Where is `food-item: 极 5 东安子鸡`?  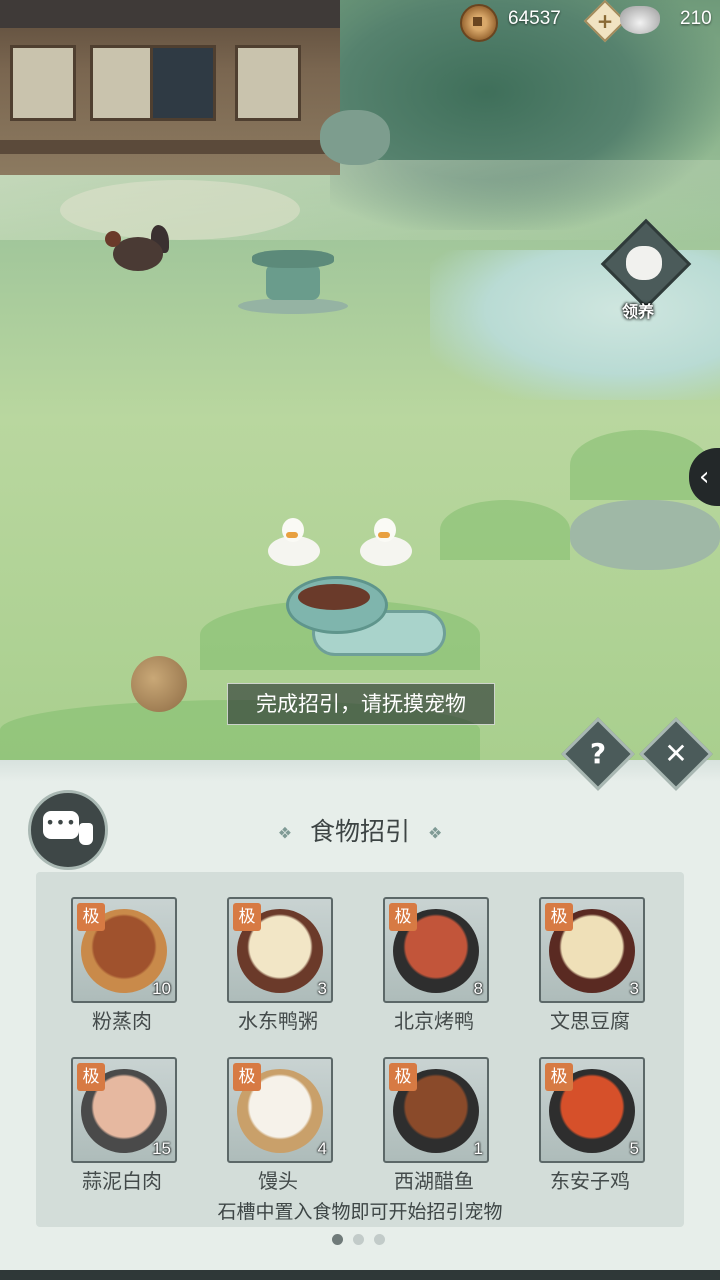
food-item: 极 5 东安子鸡 is located at coordinates (593, 1127).